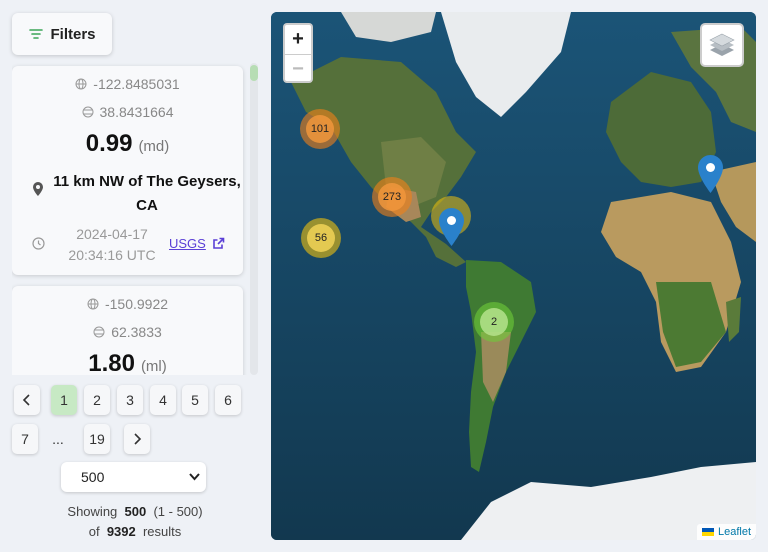 The height and width of the screenshot is (552, 768). What do you see at coordinates (25, 439) in the screenshot?
I see `page-button-7: 7` at bounding box center [25, 439].